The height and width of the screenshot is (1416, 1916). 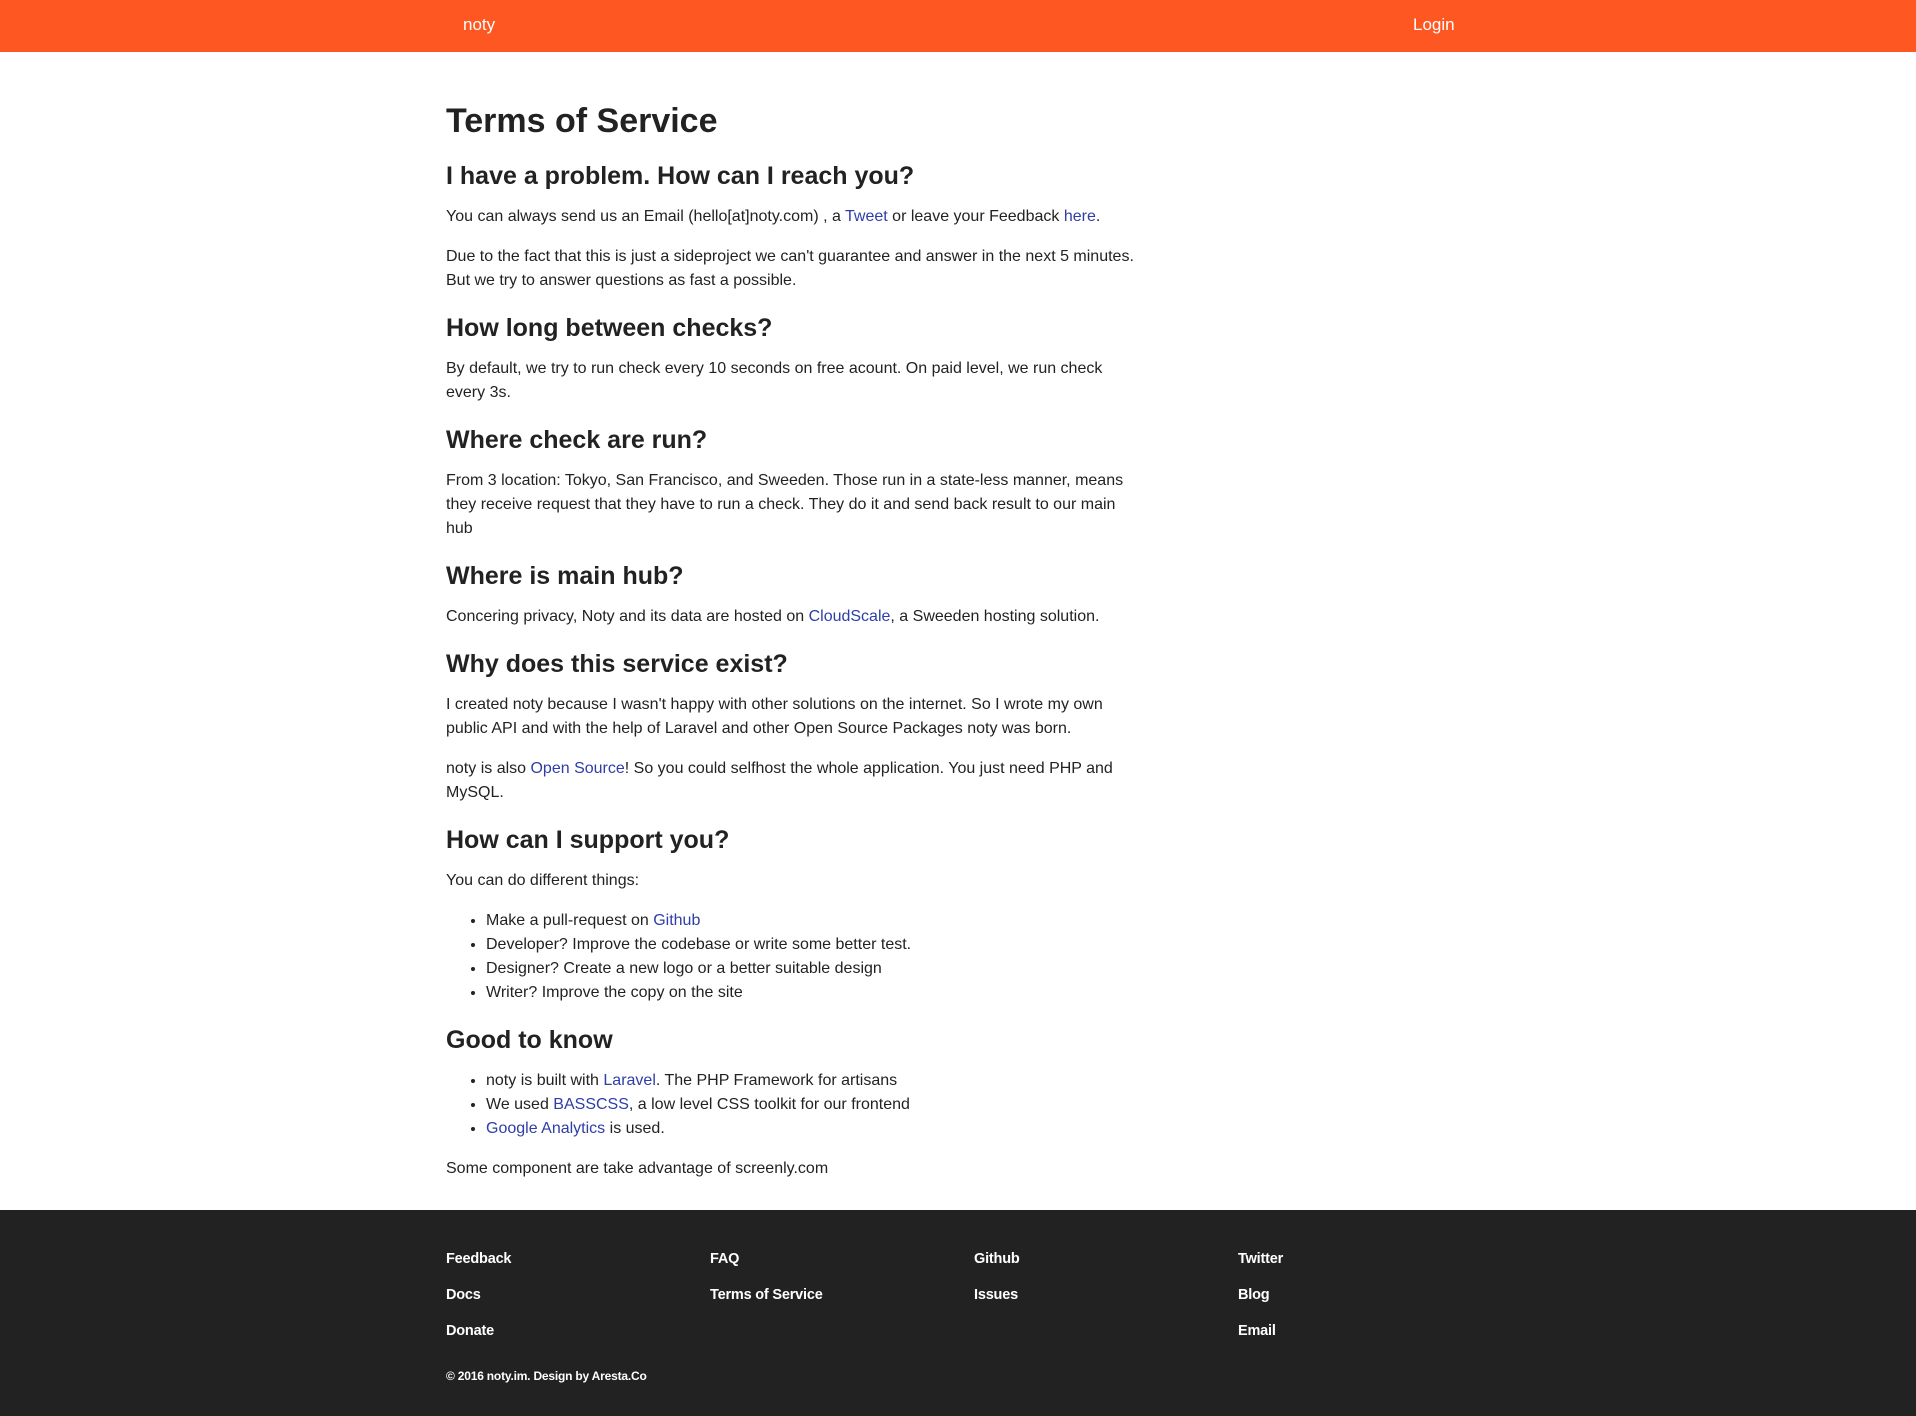 I want to click on feedback-here-link: here, so click(x=1080, y=216).